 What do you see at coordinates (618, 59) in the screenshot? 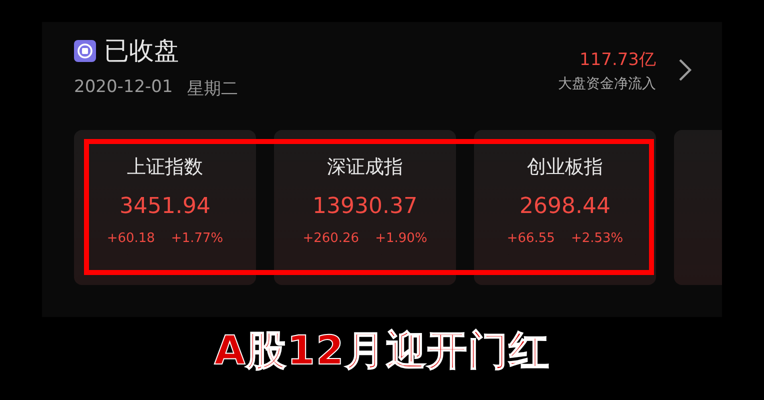
I see `net-inflow-value: 117.73亿` at bounding box center [618, 59].